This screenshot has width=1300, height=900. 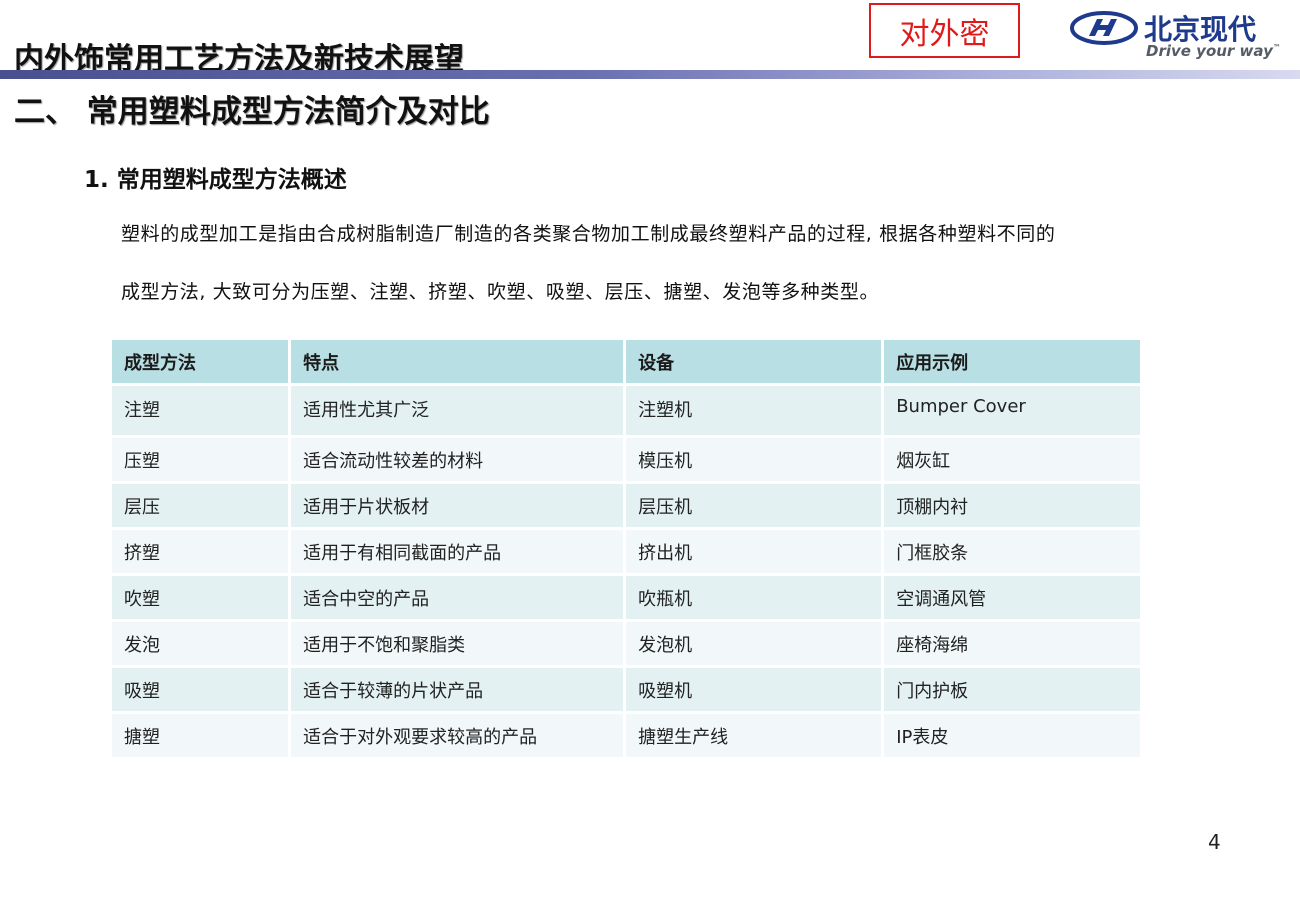 What do you see at coordinates (457, 551) in the screenshot?
I see `table-cell: 适用于有相同截面的产品` at bounding box center [457, 551].